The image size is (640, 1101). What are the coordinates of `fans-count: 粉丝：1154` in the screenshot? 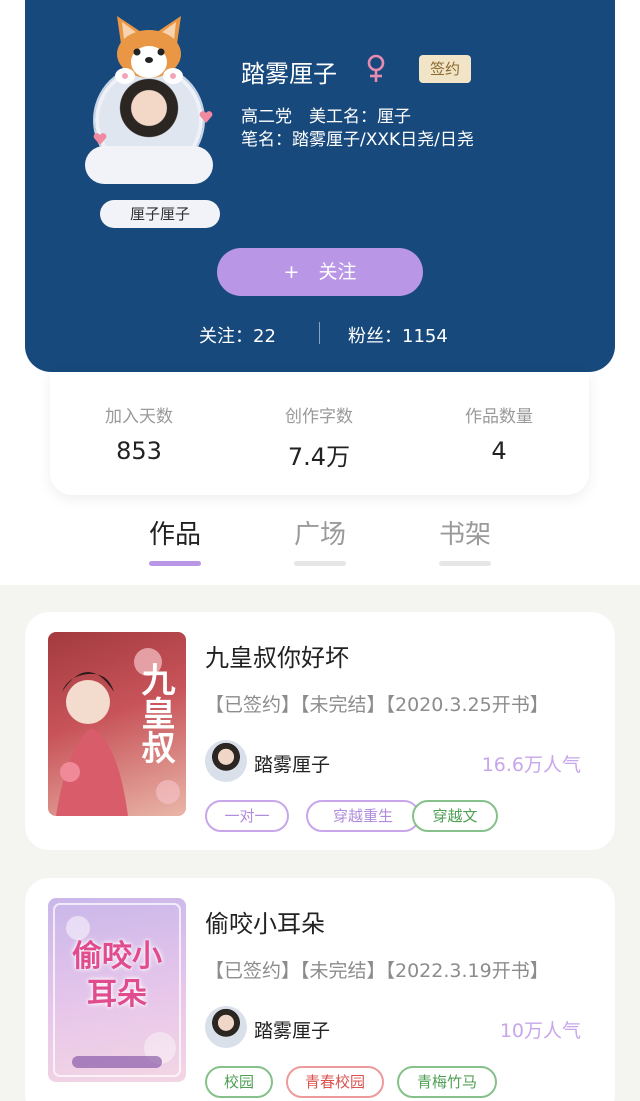 It's located at (398, 335).